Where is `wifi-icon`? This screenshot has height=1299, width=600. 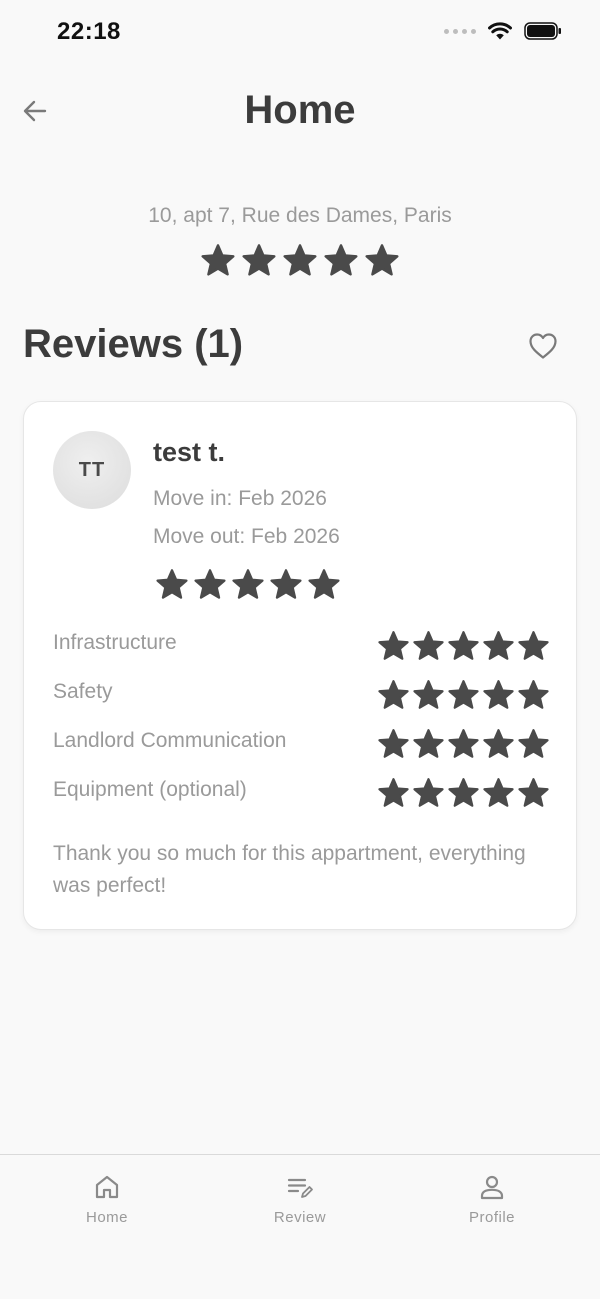 wifi-icon is located at coordinates (500, 31).